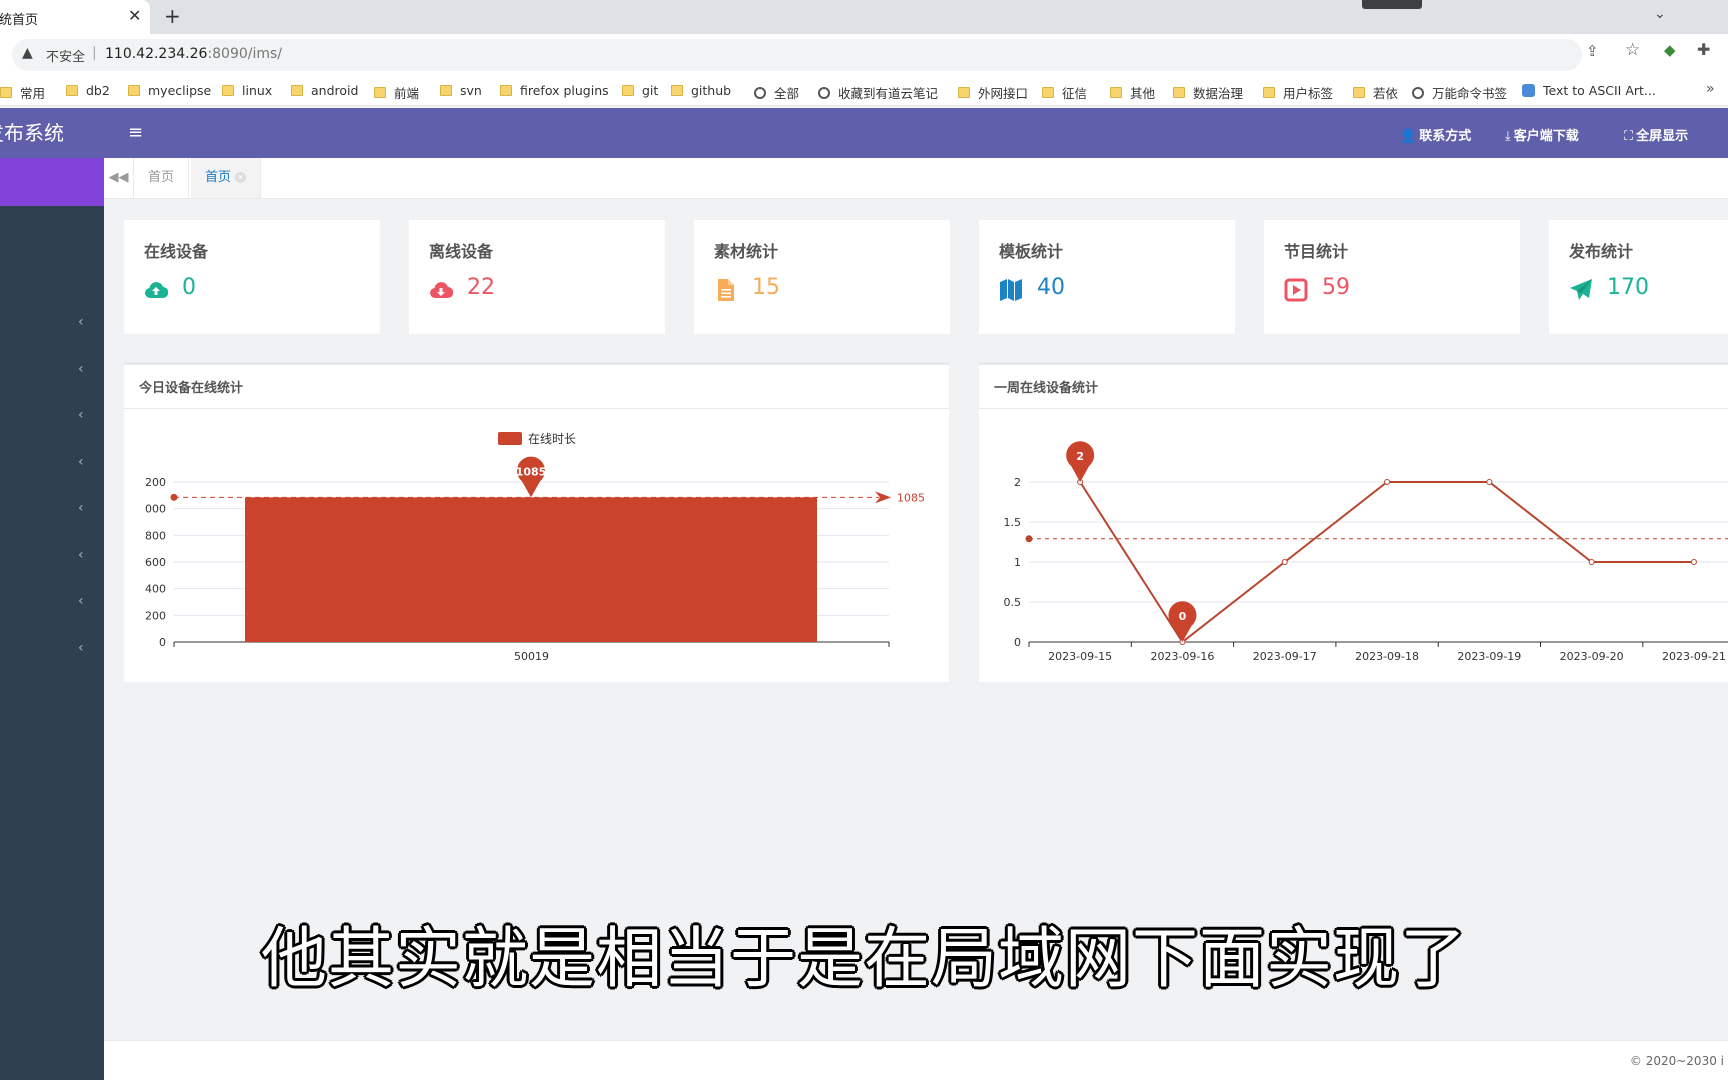 Image resolution: width=1728 pixels, height=1080 pixels. I want to click on bookmark-label: firefox plugins, so click(564, 90).